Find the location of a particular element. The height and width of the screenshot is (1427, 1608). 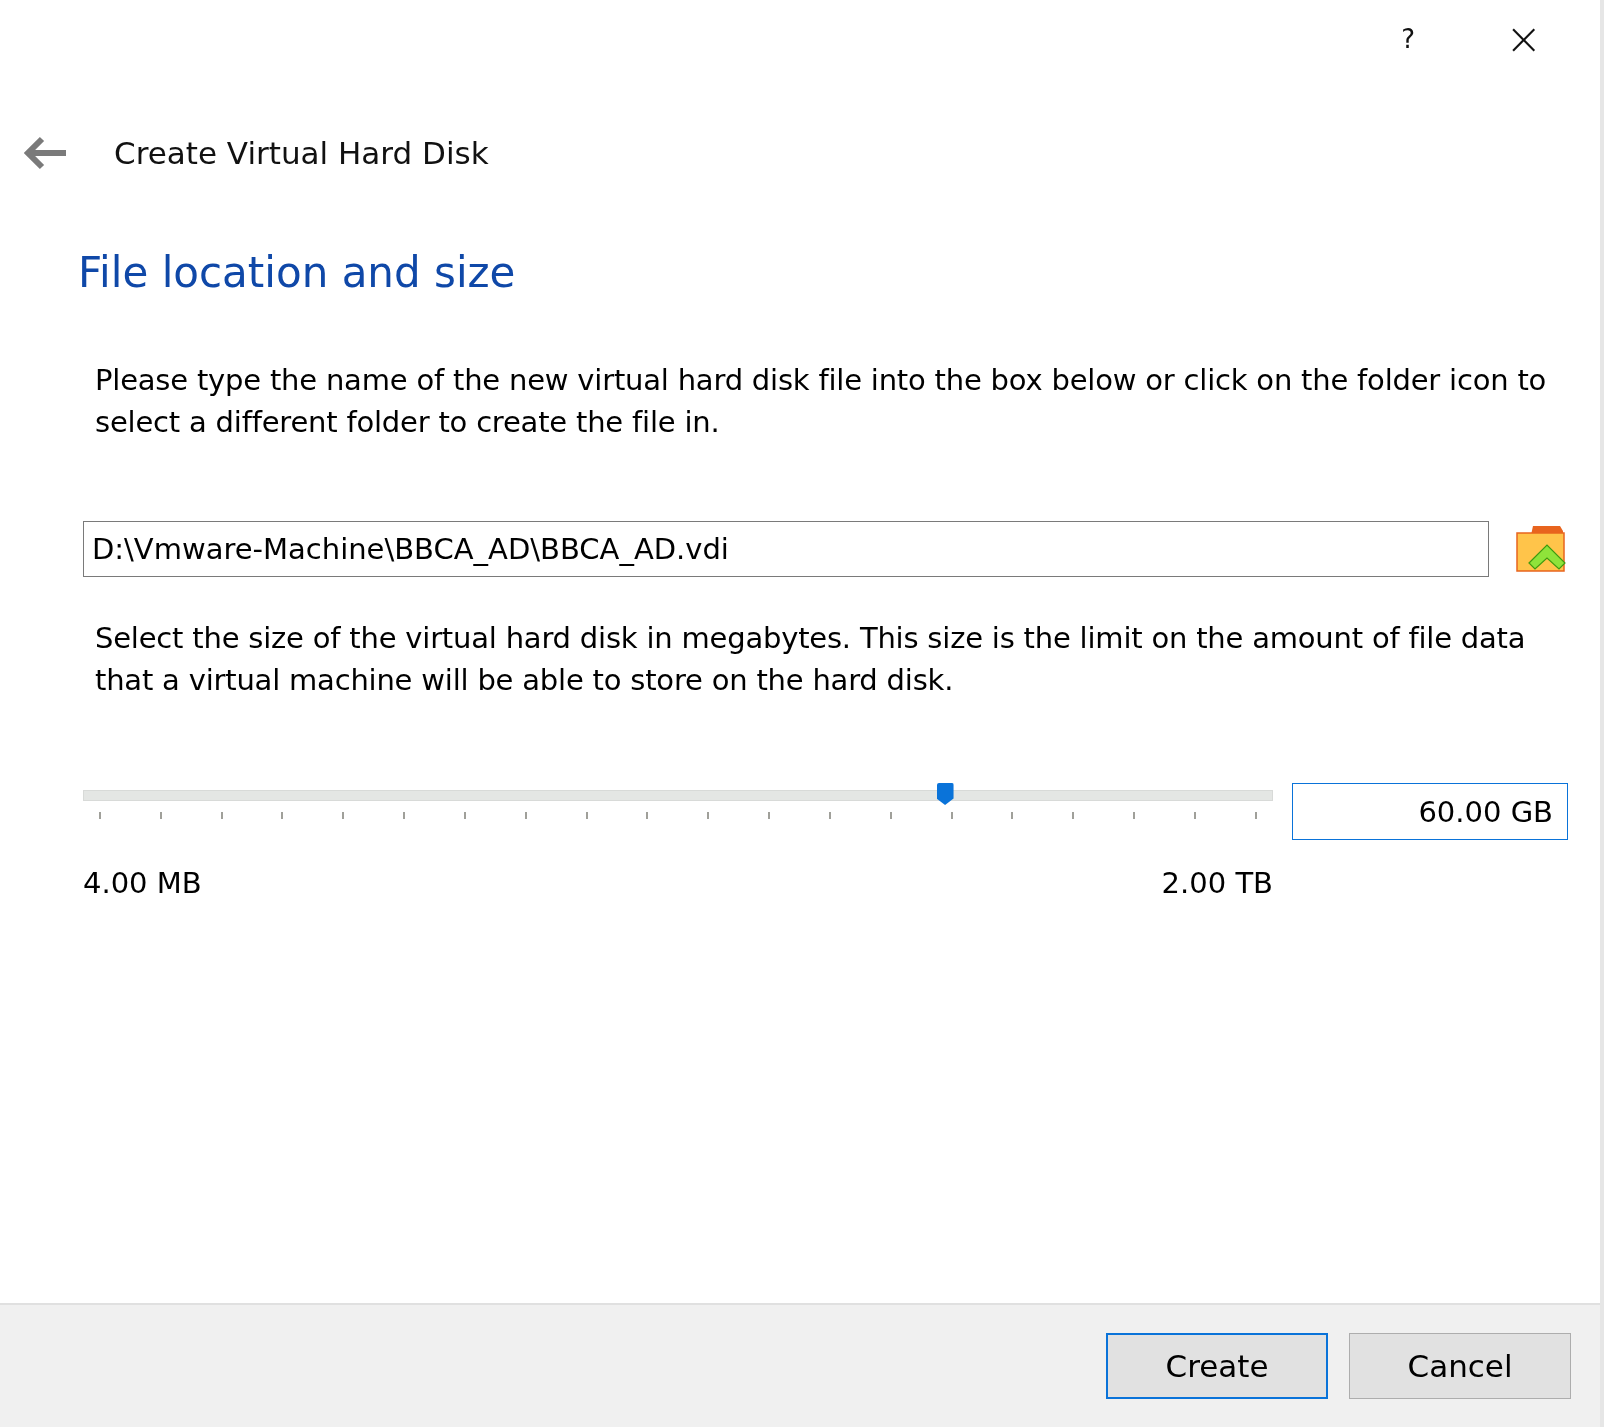

file-path-field: D:\Vmware-Machine\BBCA_AD\BBCA_AD.vdi is located at coordinates (786, 549).